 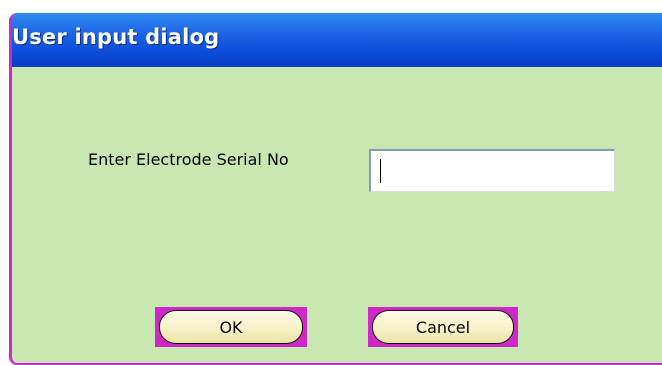 What do you see at coordinates (380, 171) in the screenshot?
I see `text-caret` at bounding box center [380, 171].